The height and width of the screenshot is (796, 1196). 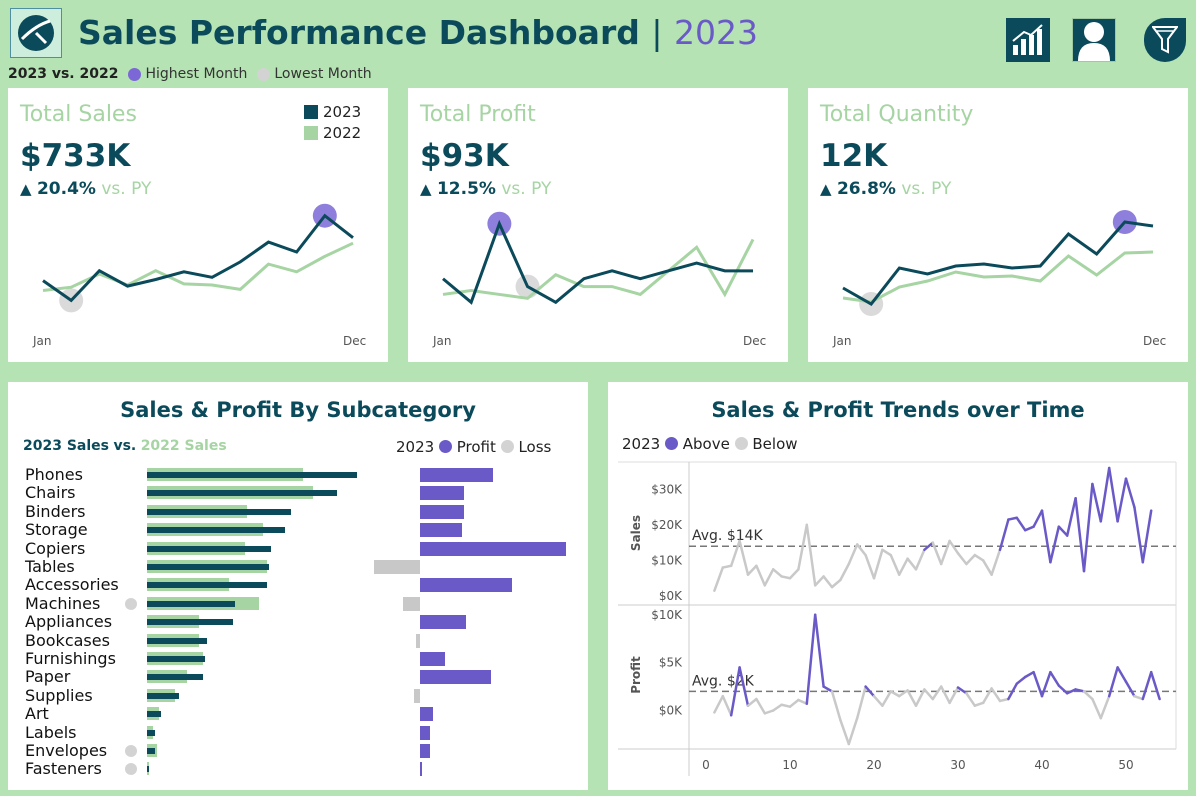 I want to click on user-icon, so click(x=1094, y=41).